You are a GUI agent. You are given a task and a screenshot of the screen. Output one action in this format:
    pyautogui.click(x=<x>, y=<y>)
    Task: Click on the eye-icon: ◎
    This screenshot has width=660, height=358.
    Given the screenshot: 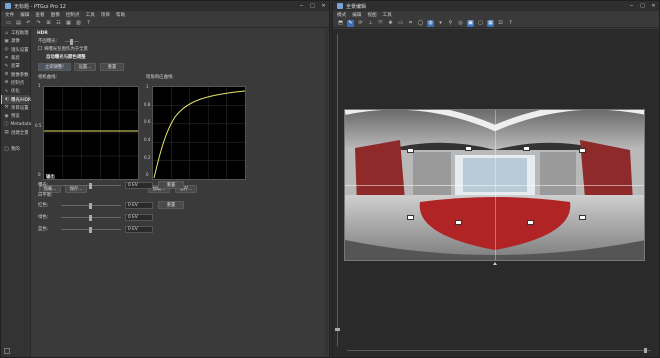 What is the action you would take?
    pyautogui.click(x=460, y=23)
    